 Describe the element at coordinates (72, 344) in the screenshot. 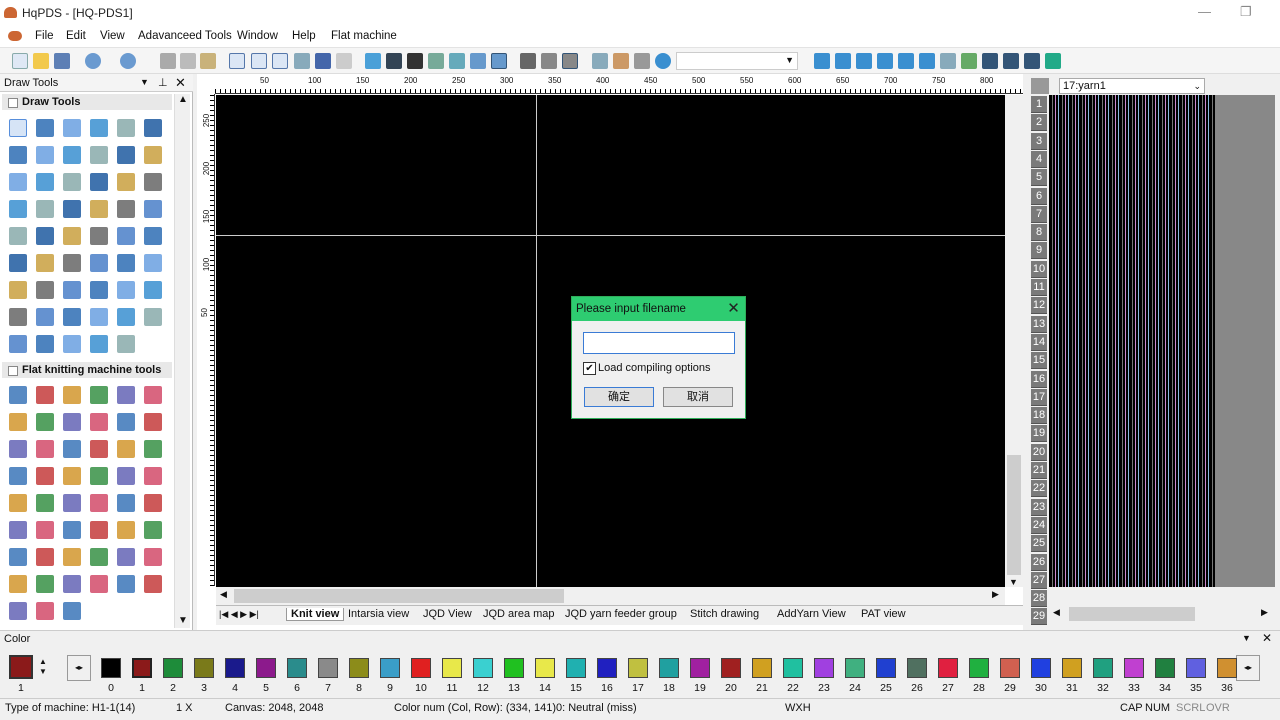

I see `draw-tool-51-icon` at that location.